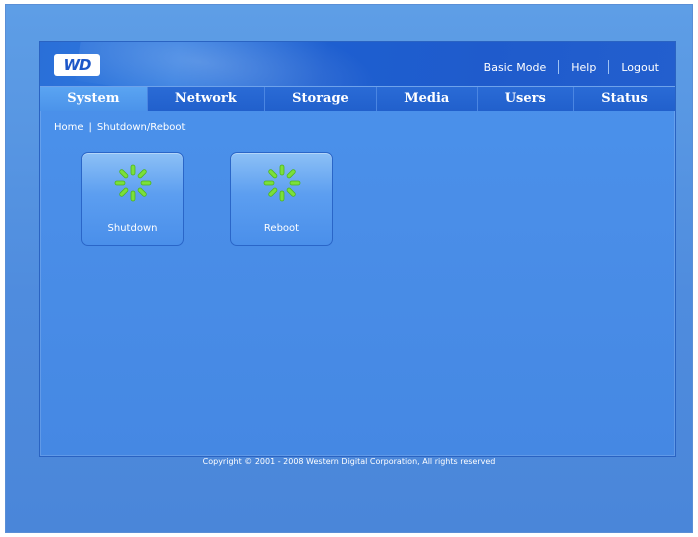 The height and width of the screenshot is (537, 698). Describe the element at coordinates (583, 67) in the screenshot. I see `help-link: Help` at that location.